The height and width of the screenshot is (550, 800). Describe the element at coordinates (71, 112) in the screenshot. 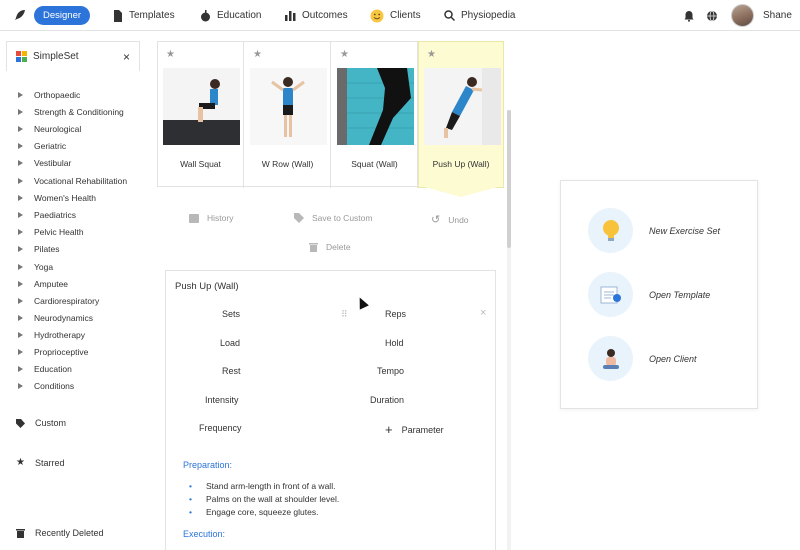

I see `category-item: Strength & Conditioning` at that location.